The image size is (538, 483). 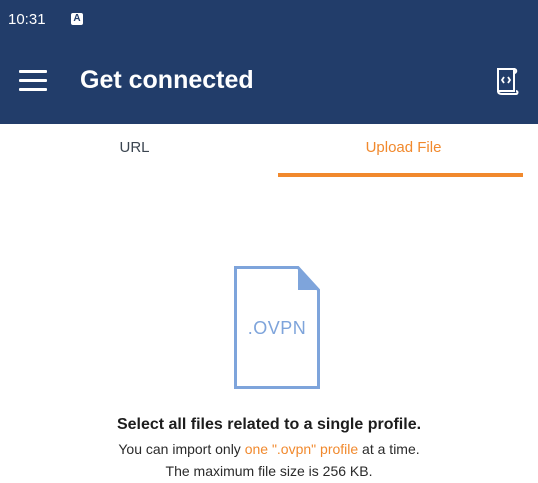 What do you see at coordinates (507, 81) in the screenshot?
I see `ovpn-profile-icon` at bounding box center [507, 81].